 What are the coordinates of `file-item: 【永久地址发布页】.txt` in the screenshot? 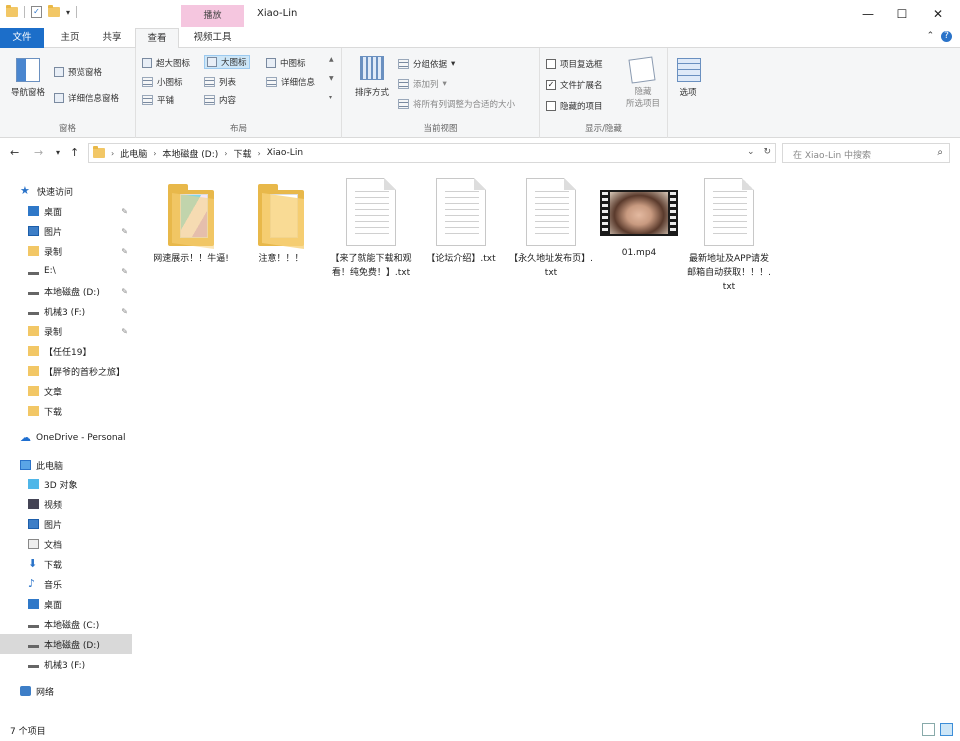 It's located at (551, 229).